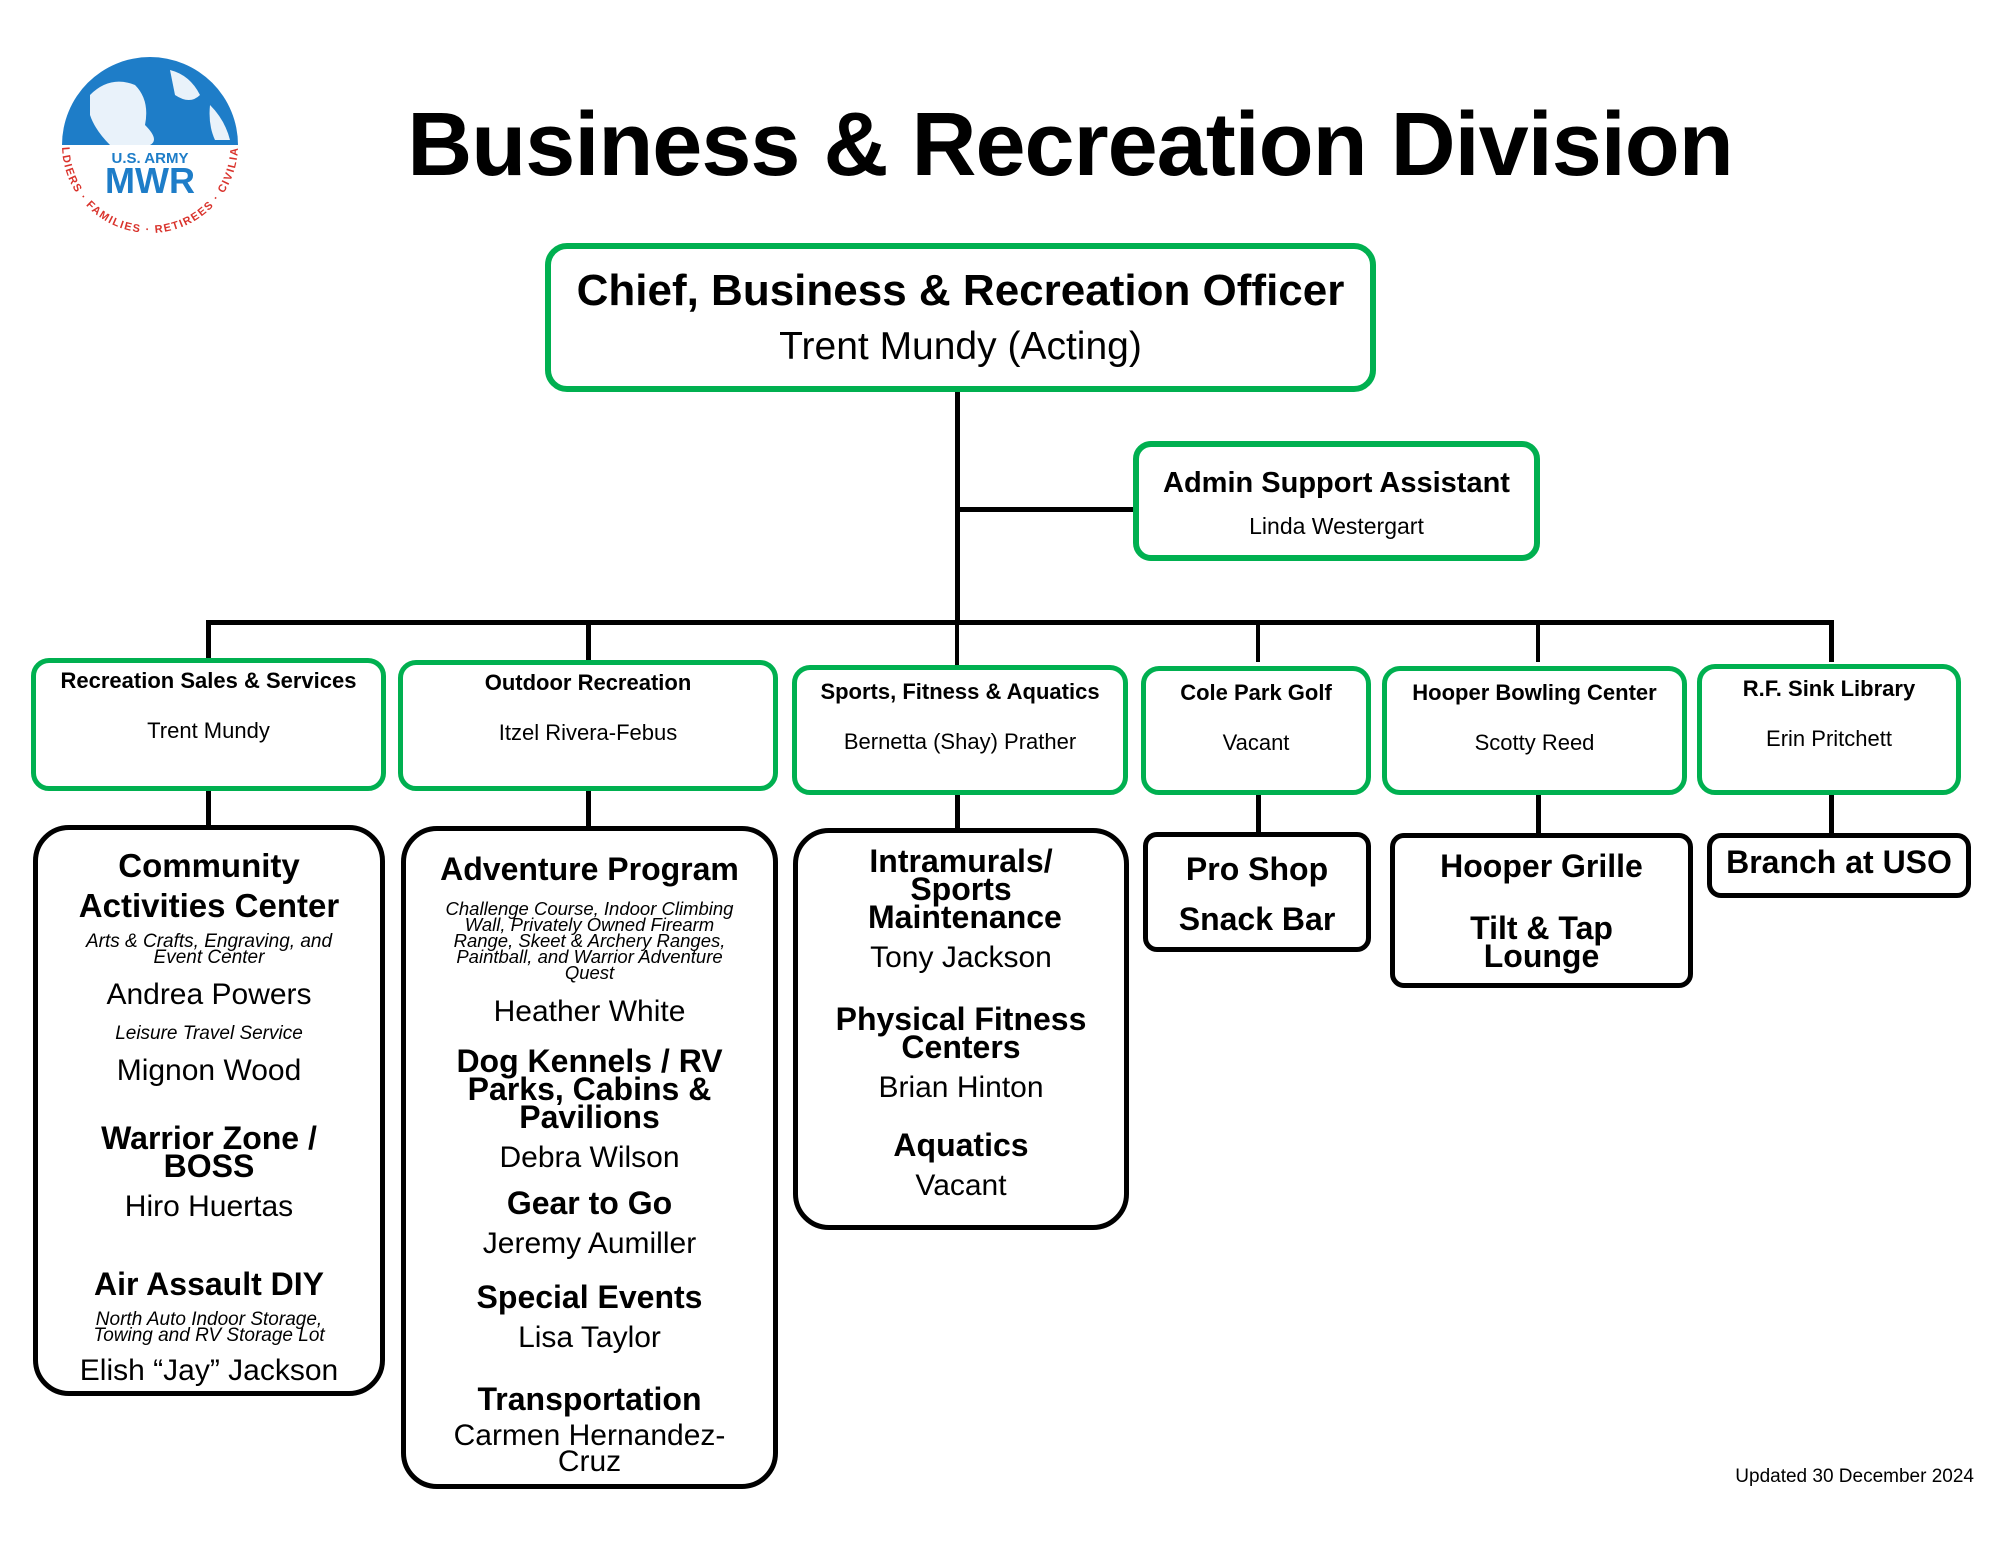 The height and width of the screenshot is (1545, 2000). Describe the element at coordinates (1541, 942) in the screenshot. I see `program-title: Tilt & Tap Lounge` at that location.